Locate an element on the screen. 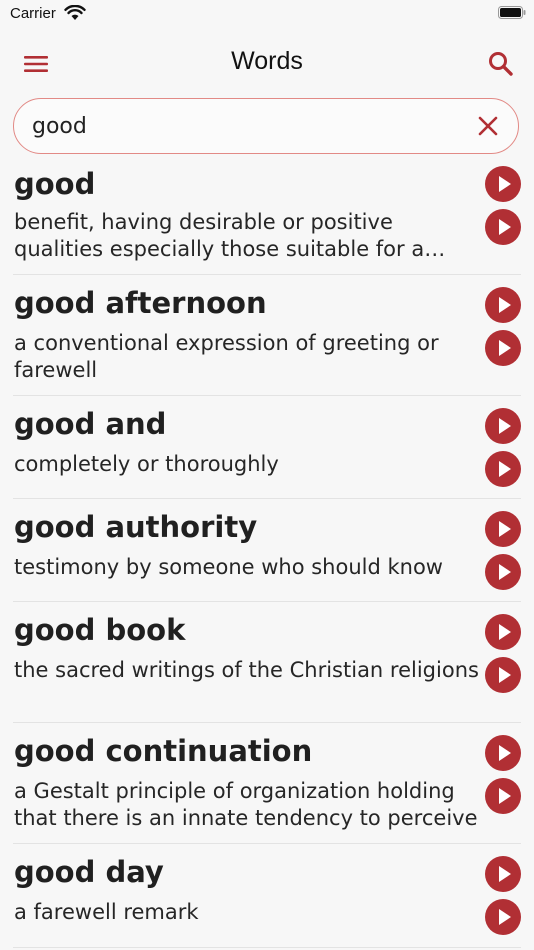 This screenshot has height=950, width=534. word-title: good and is located at coordinates (90, 424).